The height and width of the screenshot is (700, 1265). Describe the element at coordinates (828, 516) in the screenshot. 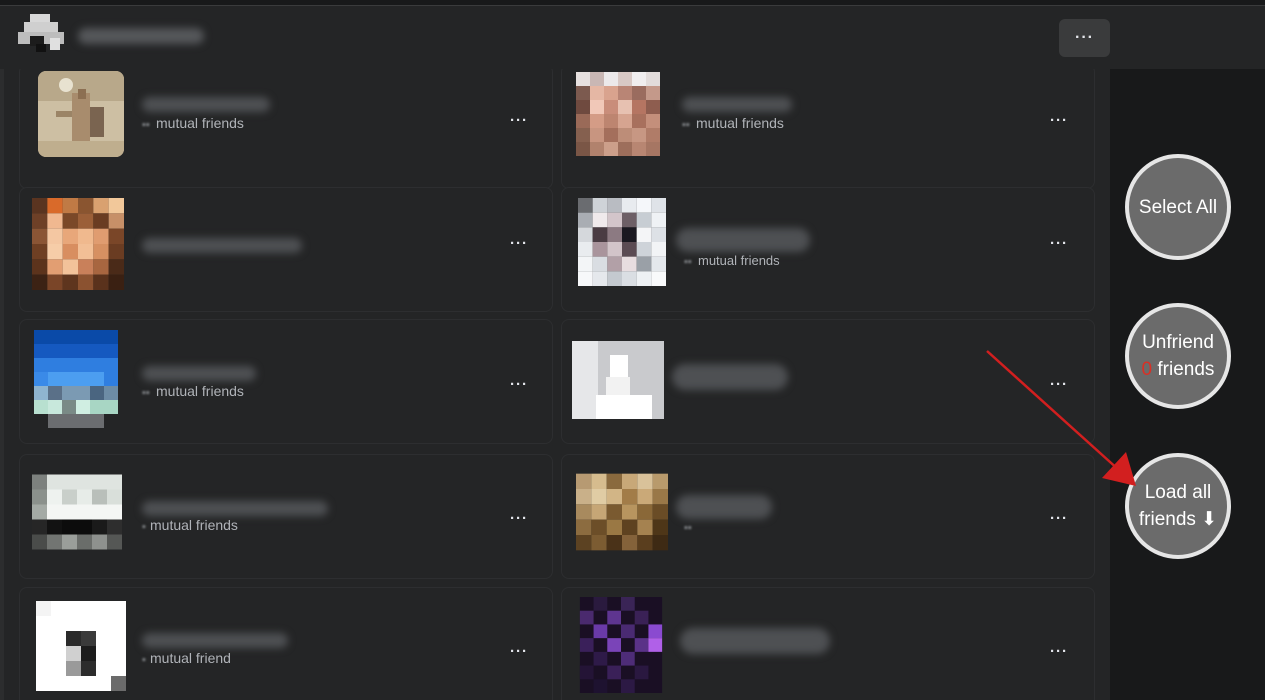

I see `friend-card: ▪▪ ···` at that location.